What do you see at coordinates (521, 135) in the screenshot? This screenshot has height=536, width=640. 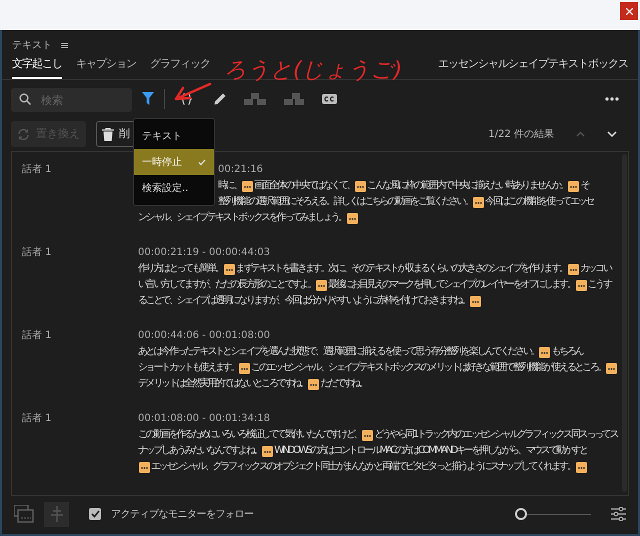 I see `results-count: 1/22 件の結果` at bounding box center [521, 135].